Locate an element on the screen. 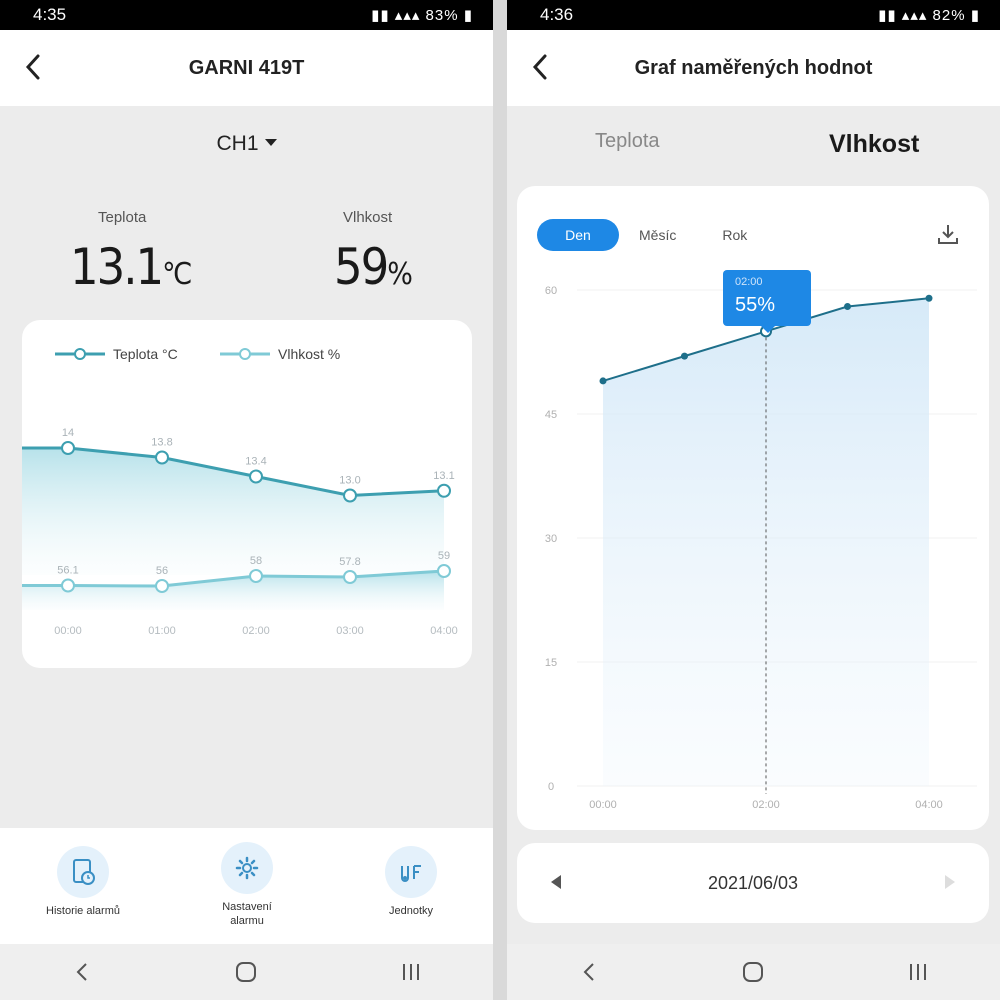 The height and width of the screenshot is (1000, 1000). humidity-value: 59% is located at coordinates (373, 267).